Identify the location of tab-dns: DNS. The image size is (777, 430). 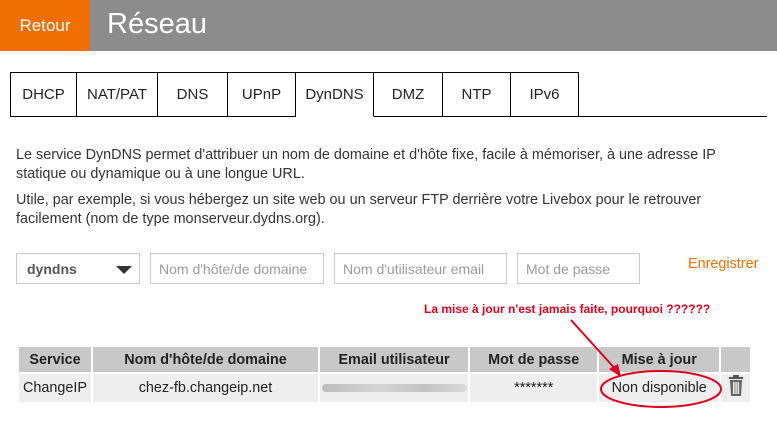
(193, 94).